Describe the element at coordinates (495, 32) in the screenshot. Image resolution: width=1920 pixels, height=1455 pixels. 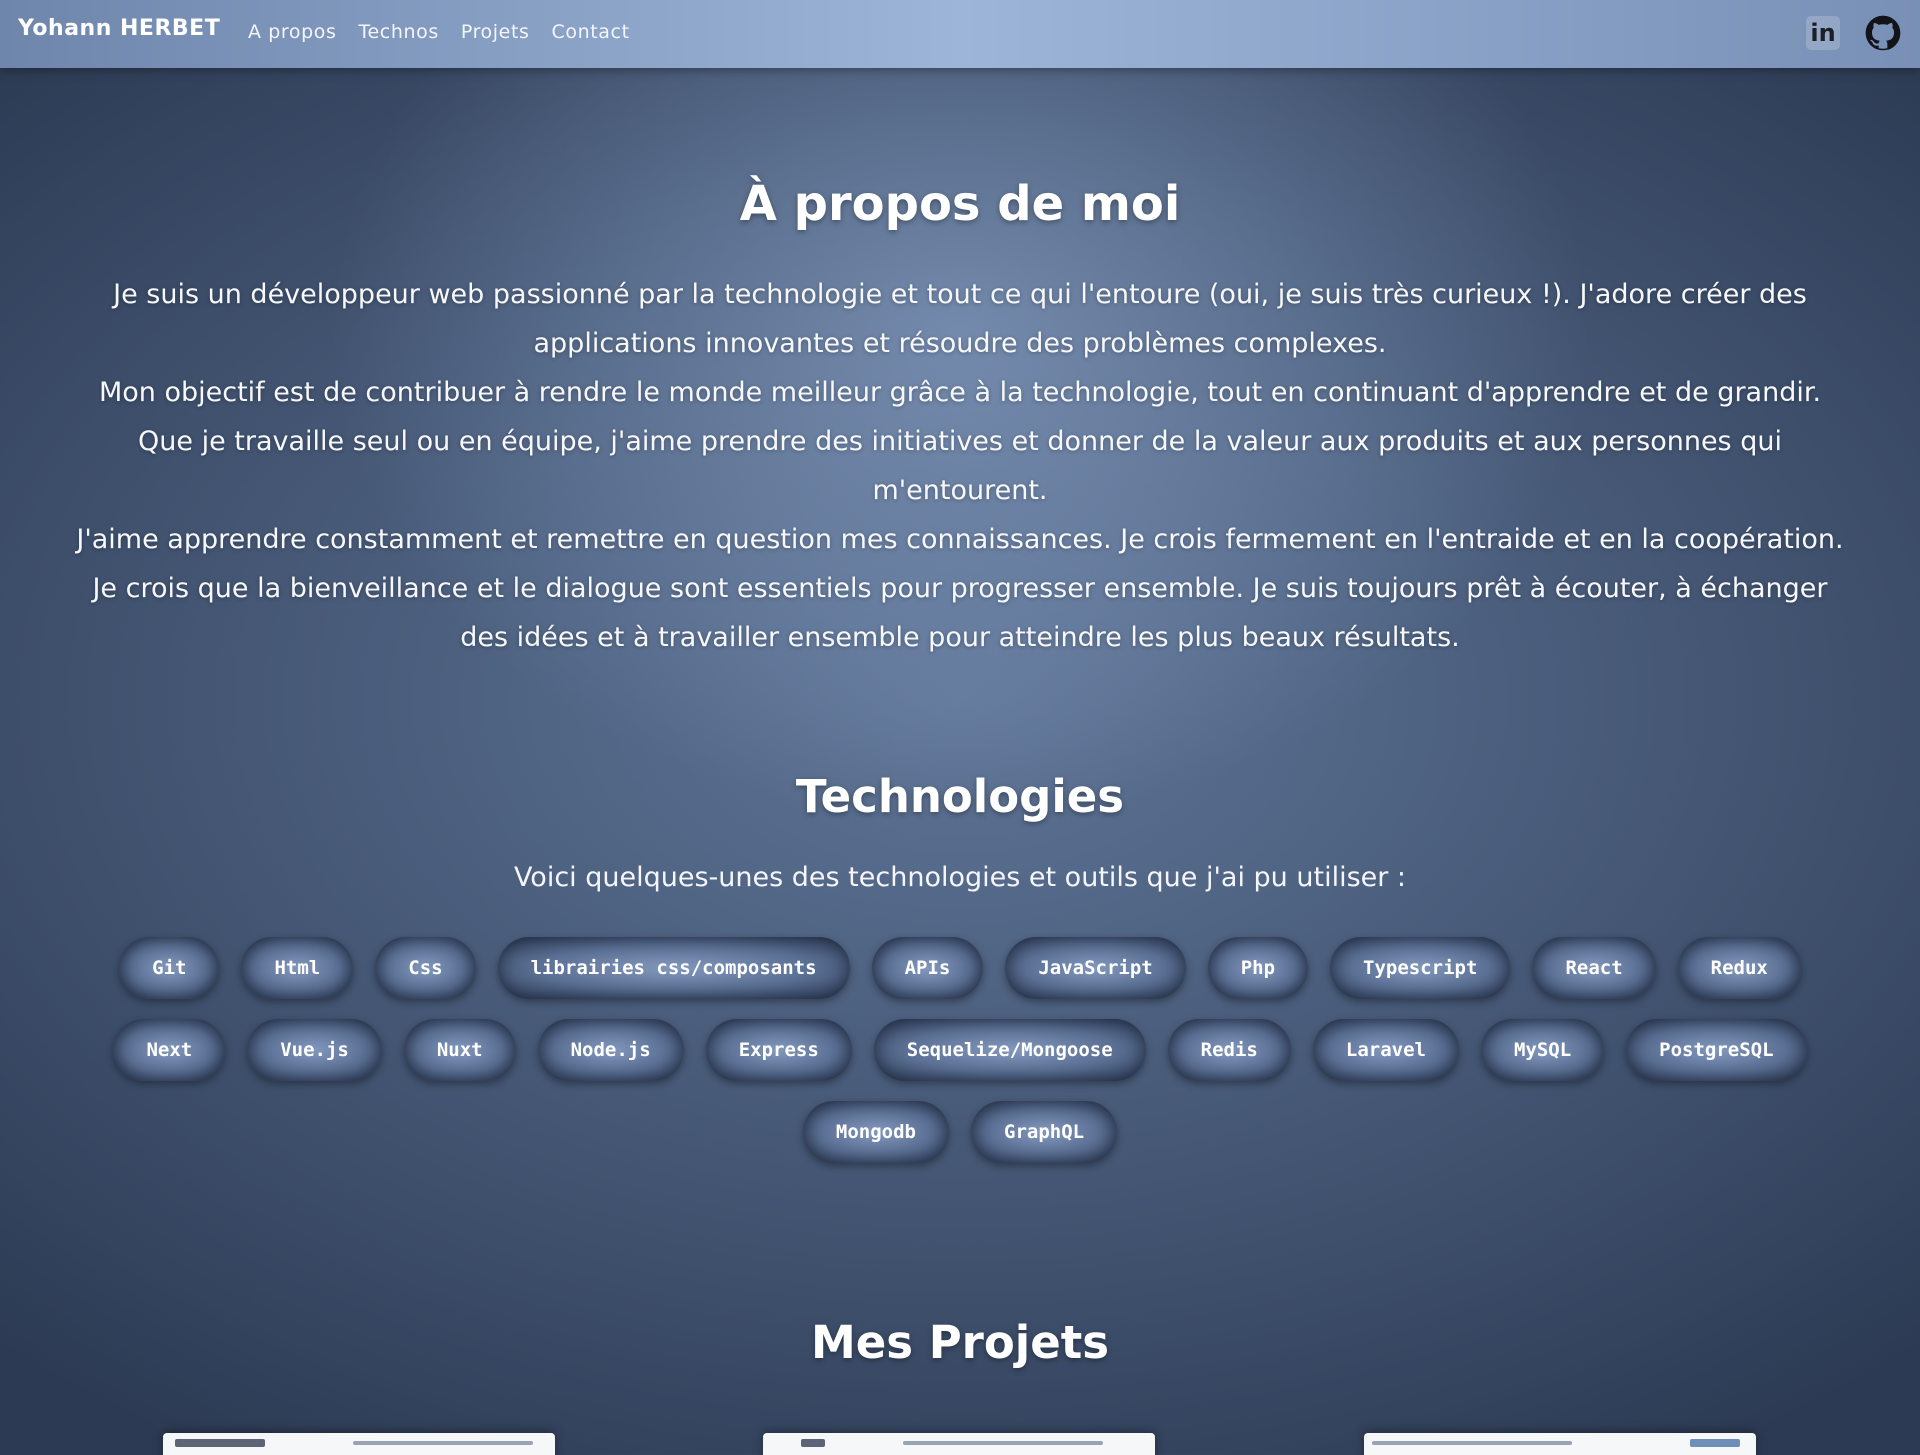
I see `nav-link-projets: Projets` at that location.